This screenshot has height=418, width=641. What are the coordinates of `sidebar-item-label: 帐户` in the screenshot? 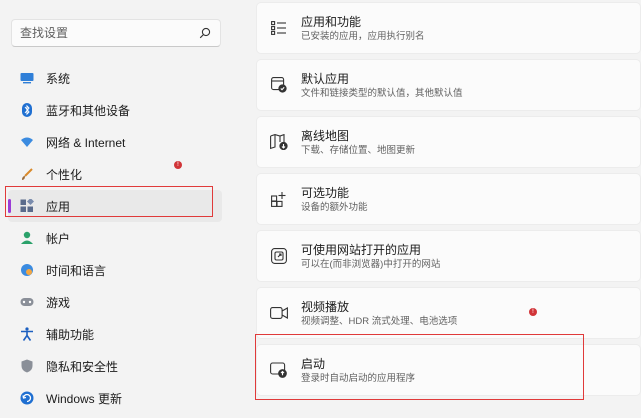 It's located at (58, 238).